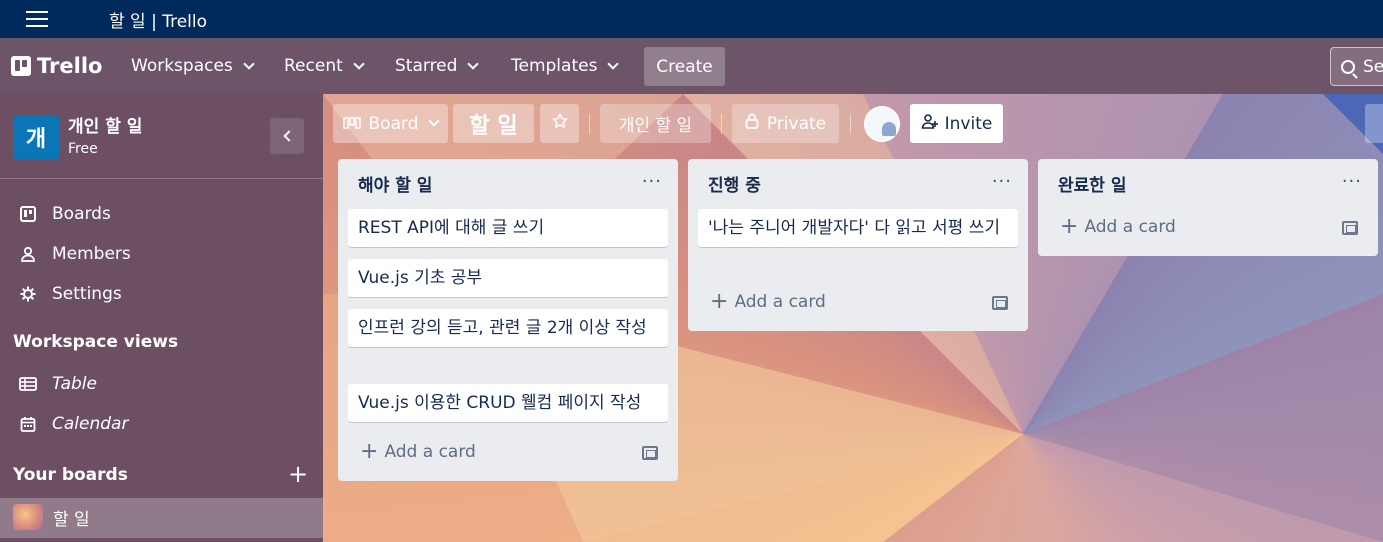 This screenshot has width=1383, height=542. I want to click on sidebar-board-active, so click(161, 518).